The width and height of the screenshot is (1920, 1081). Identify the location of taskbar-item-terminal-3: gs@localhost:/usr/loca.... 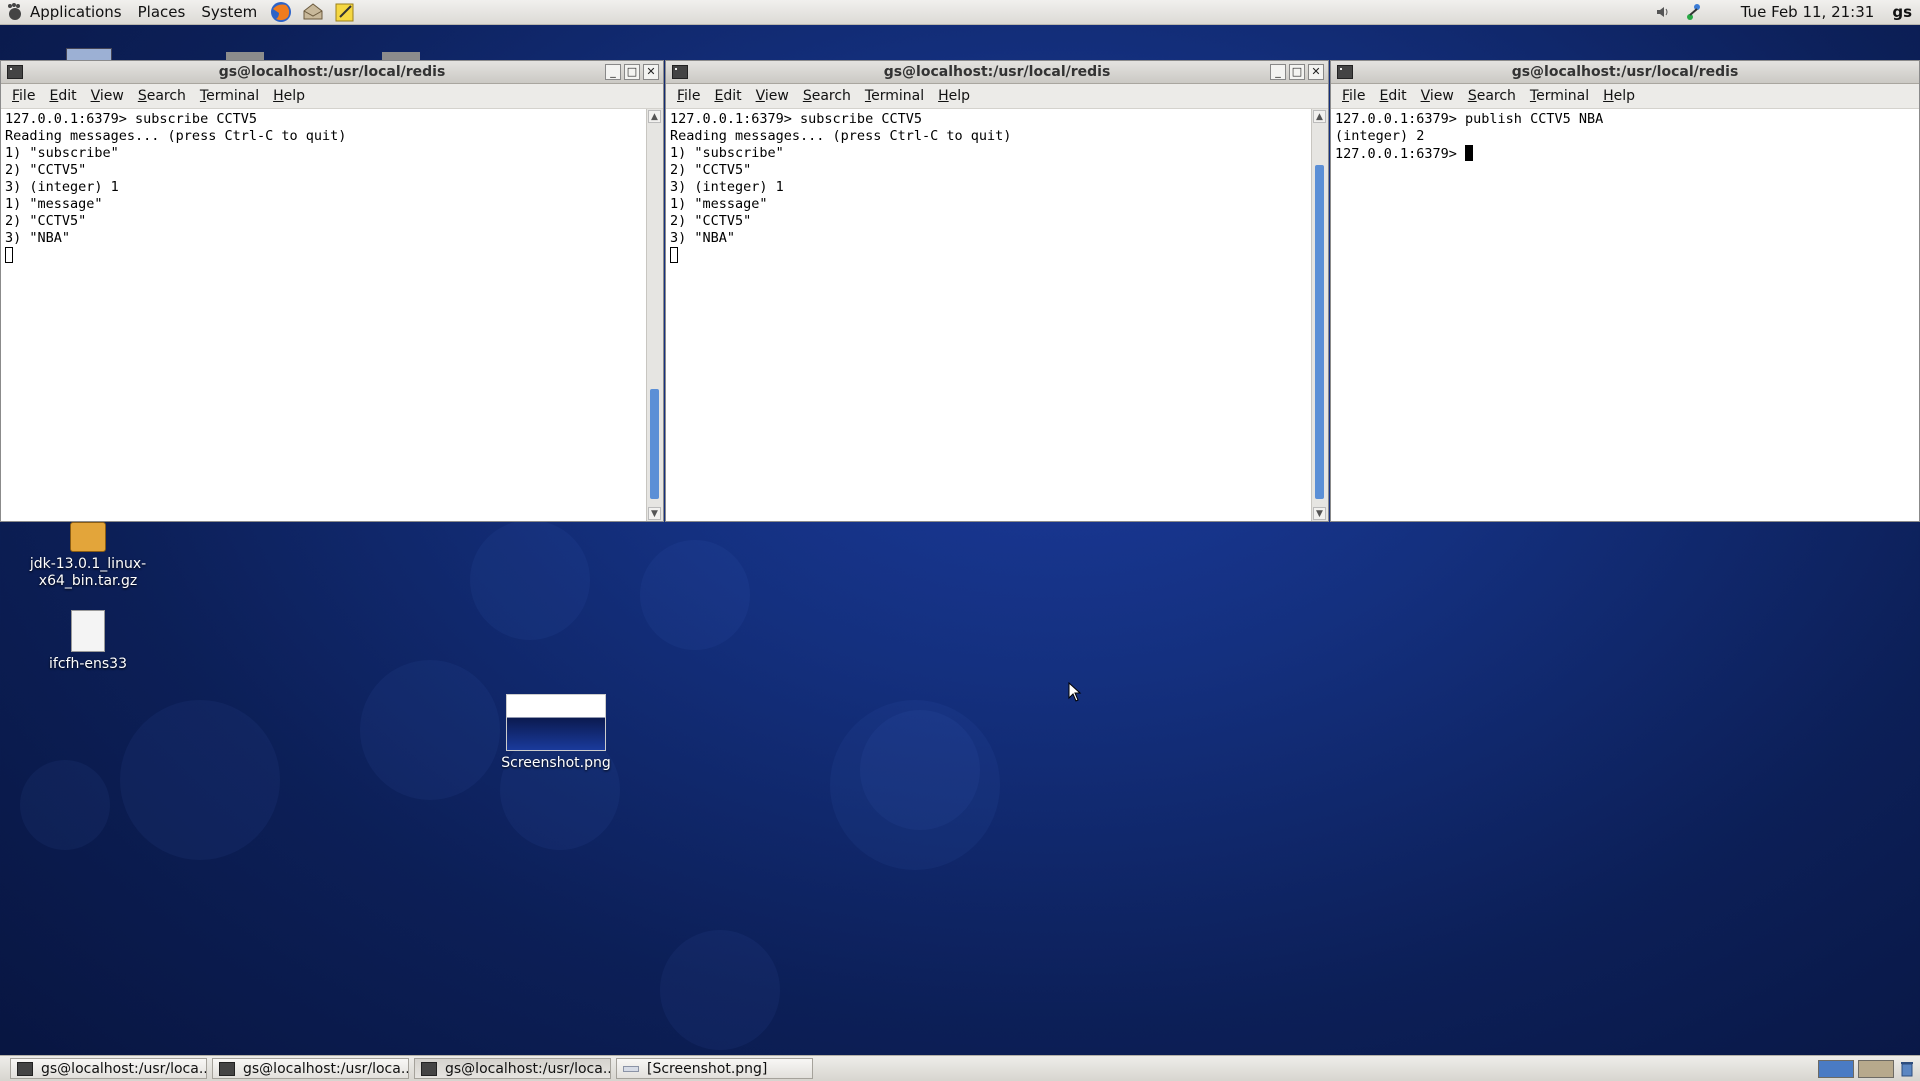
(512, 1068).